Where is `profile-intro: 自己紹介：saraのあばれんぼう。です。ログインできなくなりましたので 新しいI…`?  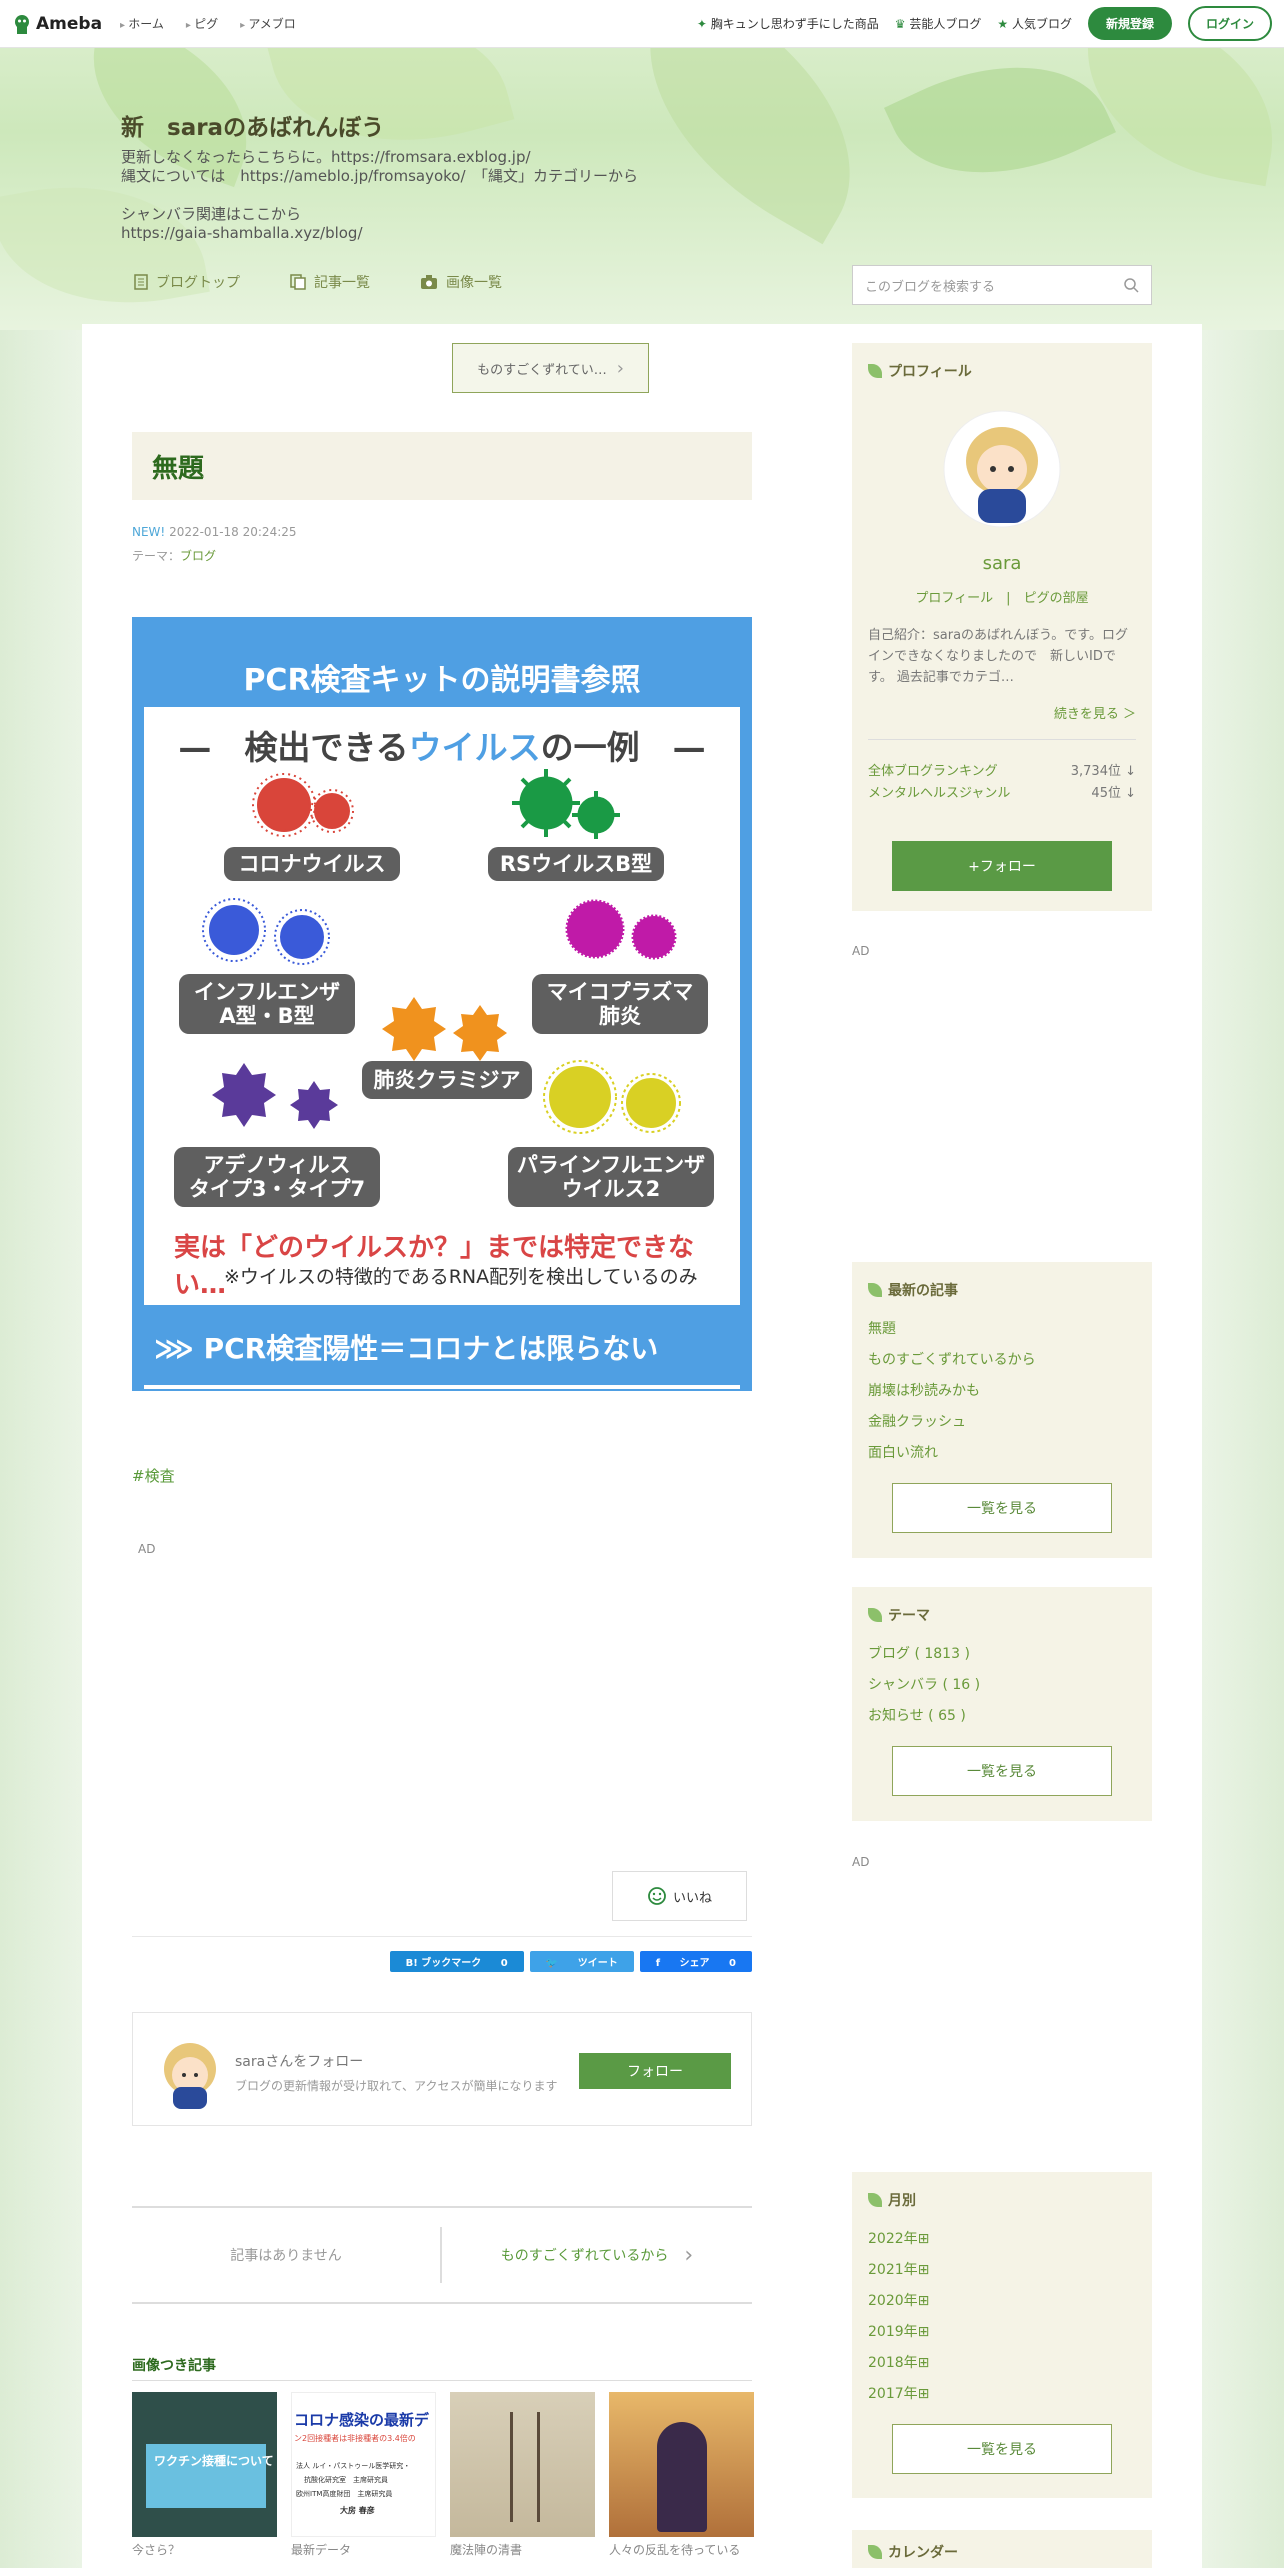 profile-intro: 自己紹介：saraのあばれんぼう。です。ログインできなくなりましたので 新しいI… is located at coordinates (998, 656).